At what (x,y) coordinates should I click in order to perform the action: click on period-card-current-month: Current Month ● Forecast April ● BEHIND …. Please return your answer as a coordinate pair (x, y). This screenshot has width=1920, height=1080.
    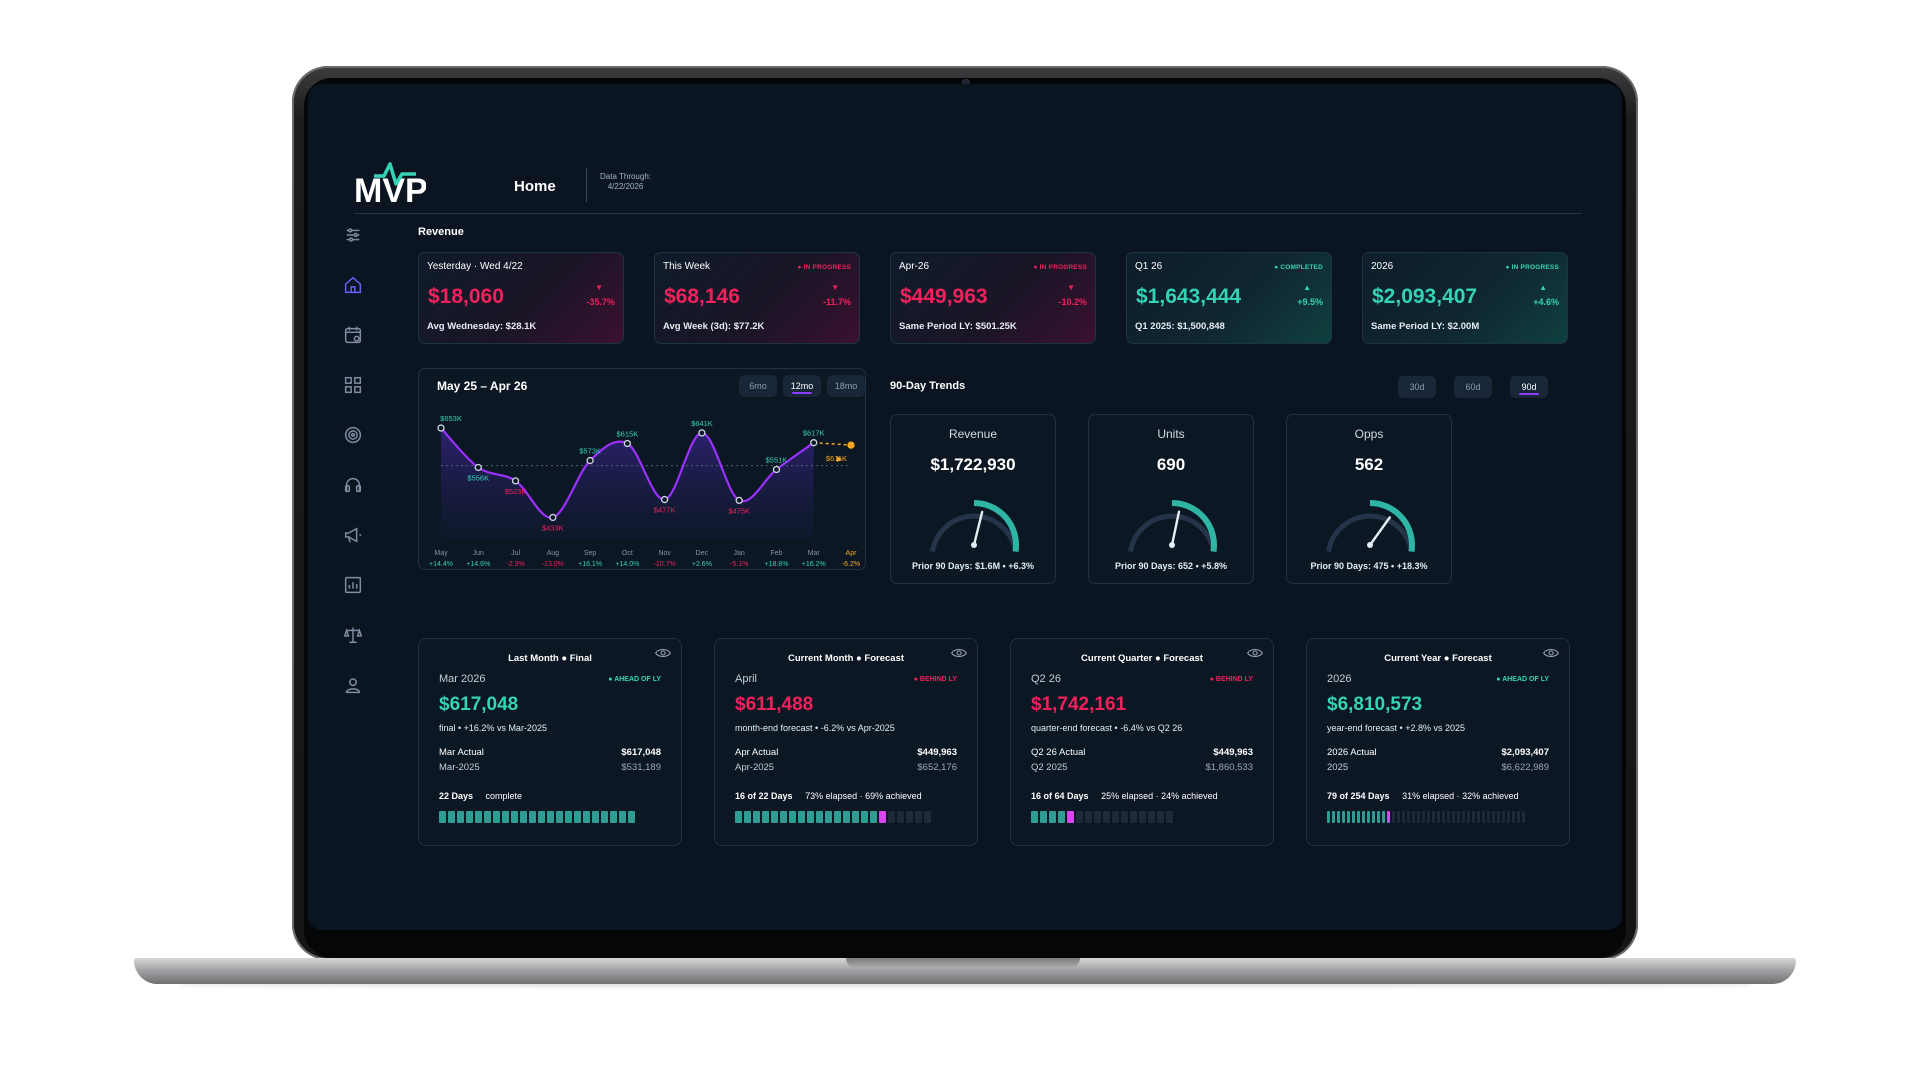
    Looking at the image, I should click on (846, 742).